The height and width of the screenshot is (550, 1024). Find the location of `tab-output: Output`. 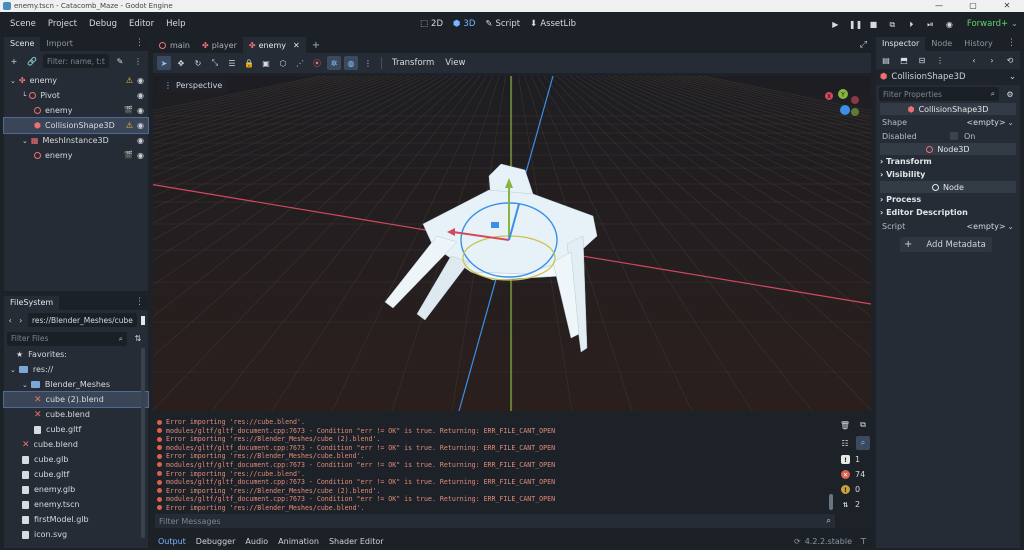

tab-output: Output is located at coordinates (172, 541).